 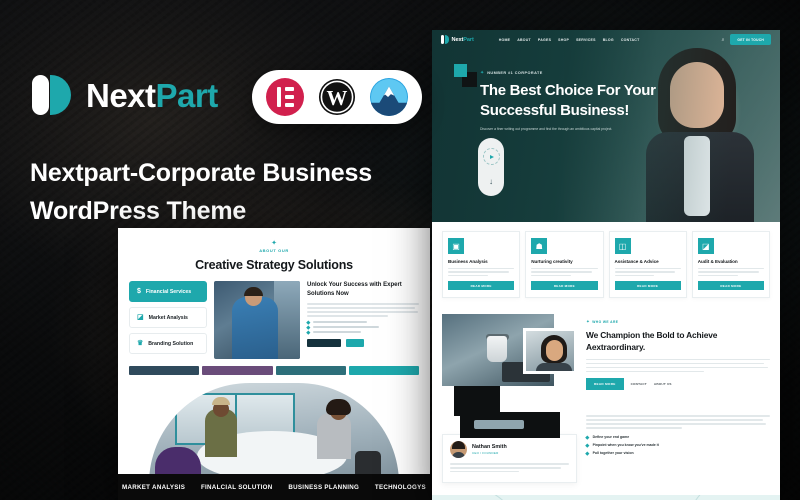 I want to click on svg-text: W, so click(x=337, y=98).